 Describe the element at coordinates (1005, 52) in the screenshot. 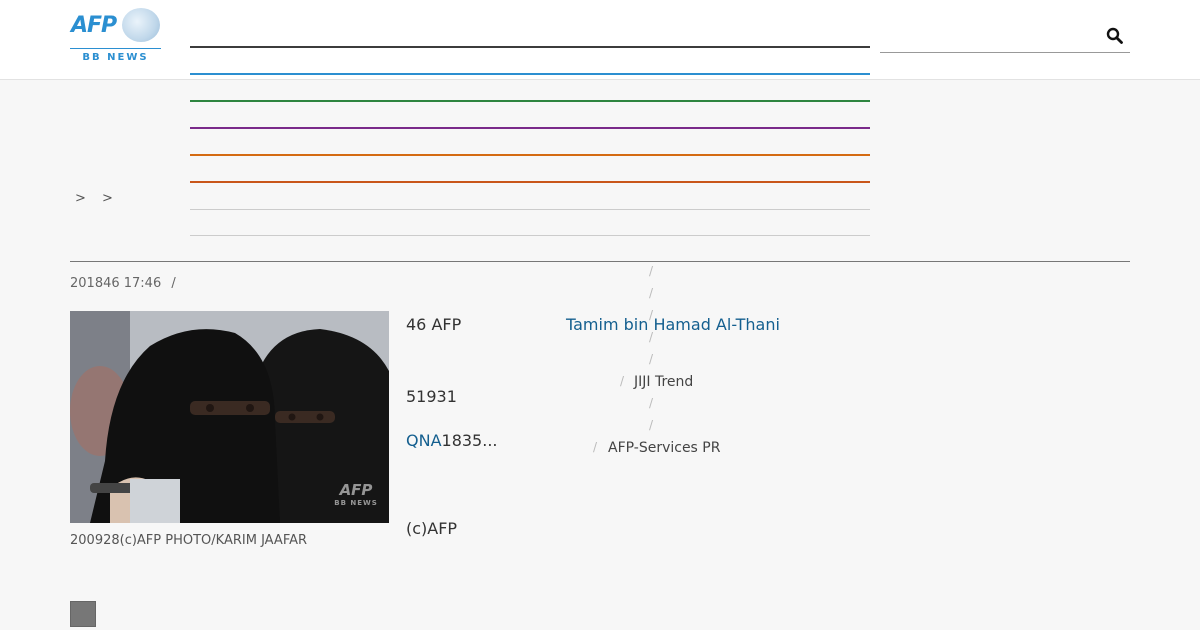

I see `search-input` at that location.